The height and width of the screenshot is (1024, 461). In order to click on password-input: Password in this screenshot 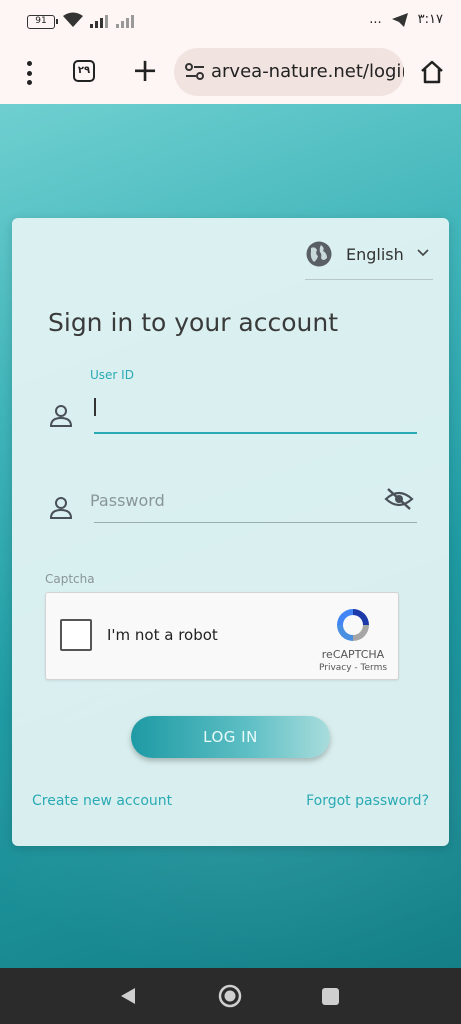, I will do `click(253, 503)`.